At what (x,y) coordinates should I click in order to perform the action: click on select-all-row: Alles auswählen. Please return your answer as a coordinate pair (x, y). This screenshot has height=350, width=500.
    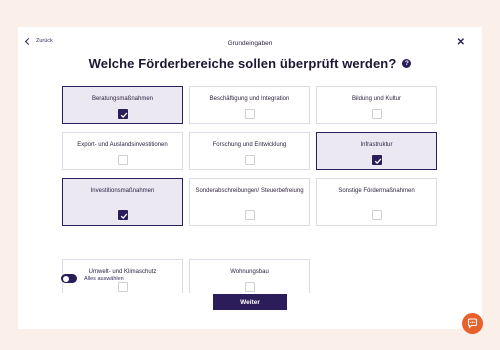
    Looking at the image, I should click on (92, 278).